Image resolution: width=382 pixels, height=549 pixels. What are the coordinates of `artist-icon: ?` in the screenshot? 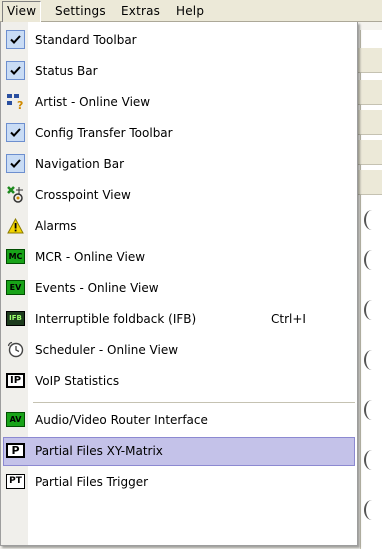 It's located at (15, 101).